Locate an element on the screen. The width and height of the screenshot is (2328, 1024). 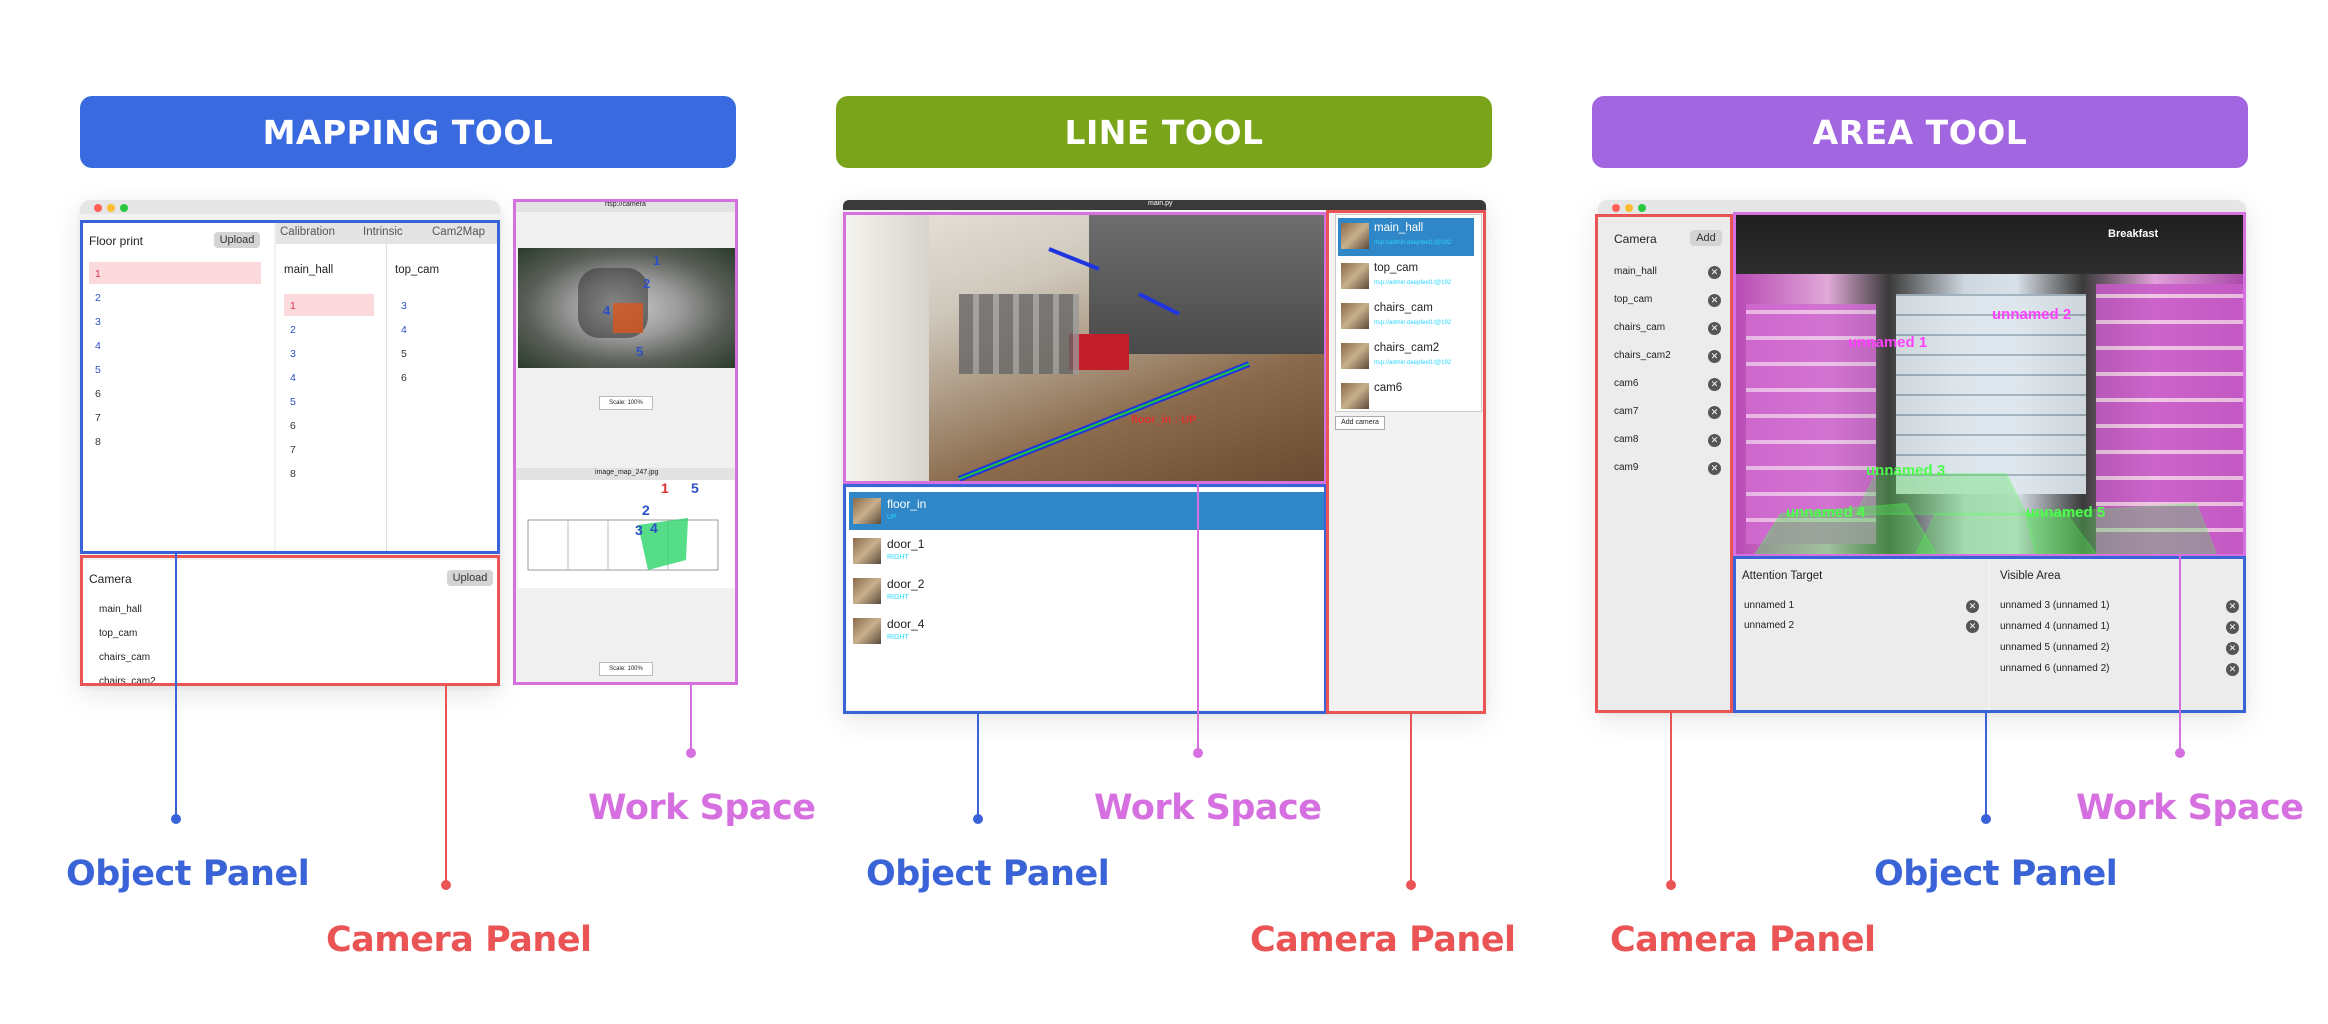
visible-item: unnamed 5 (unnamed 2) is located at coordinates (2055, 647).